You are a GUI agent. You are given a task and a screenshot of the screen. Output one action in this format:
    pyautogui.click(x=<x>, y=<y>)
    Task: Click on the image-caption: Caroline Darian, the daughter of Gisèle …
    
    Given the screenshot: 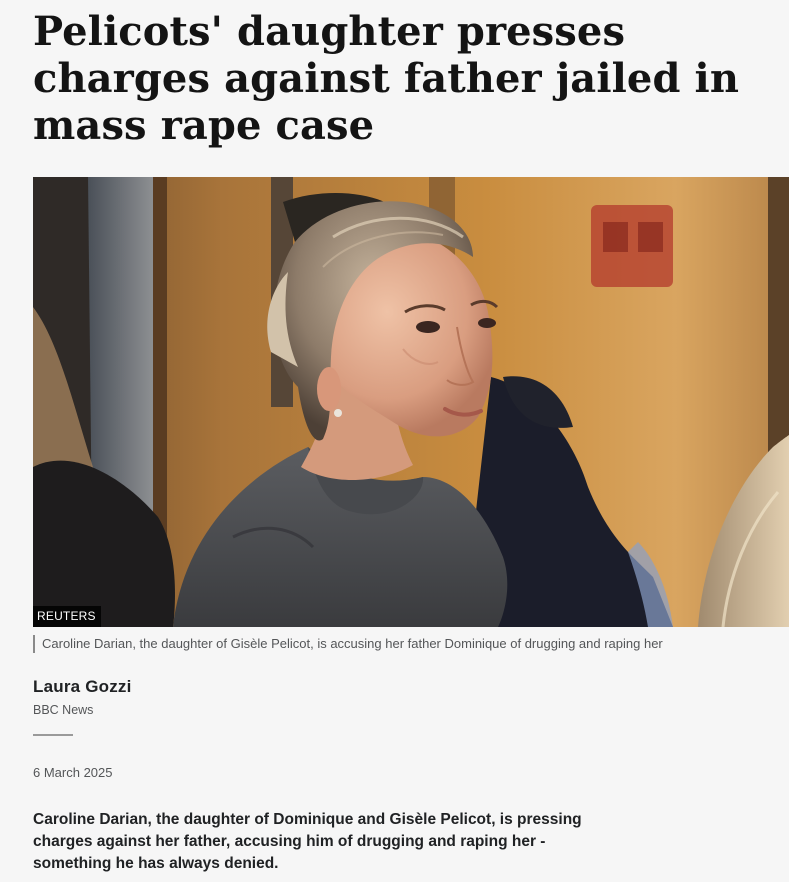 What is the action you would take?
    pyautogui.click(x=411, y=644)
    